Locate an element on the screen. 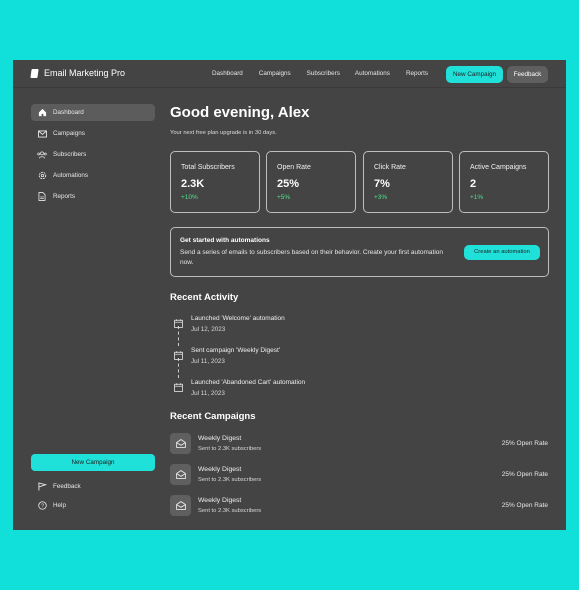 The image size is (579, 590). stat-value: 7% is located at coordinates (382, 184).